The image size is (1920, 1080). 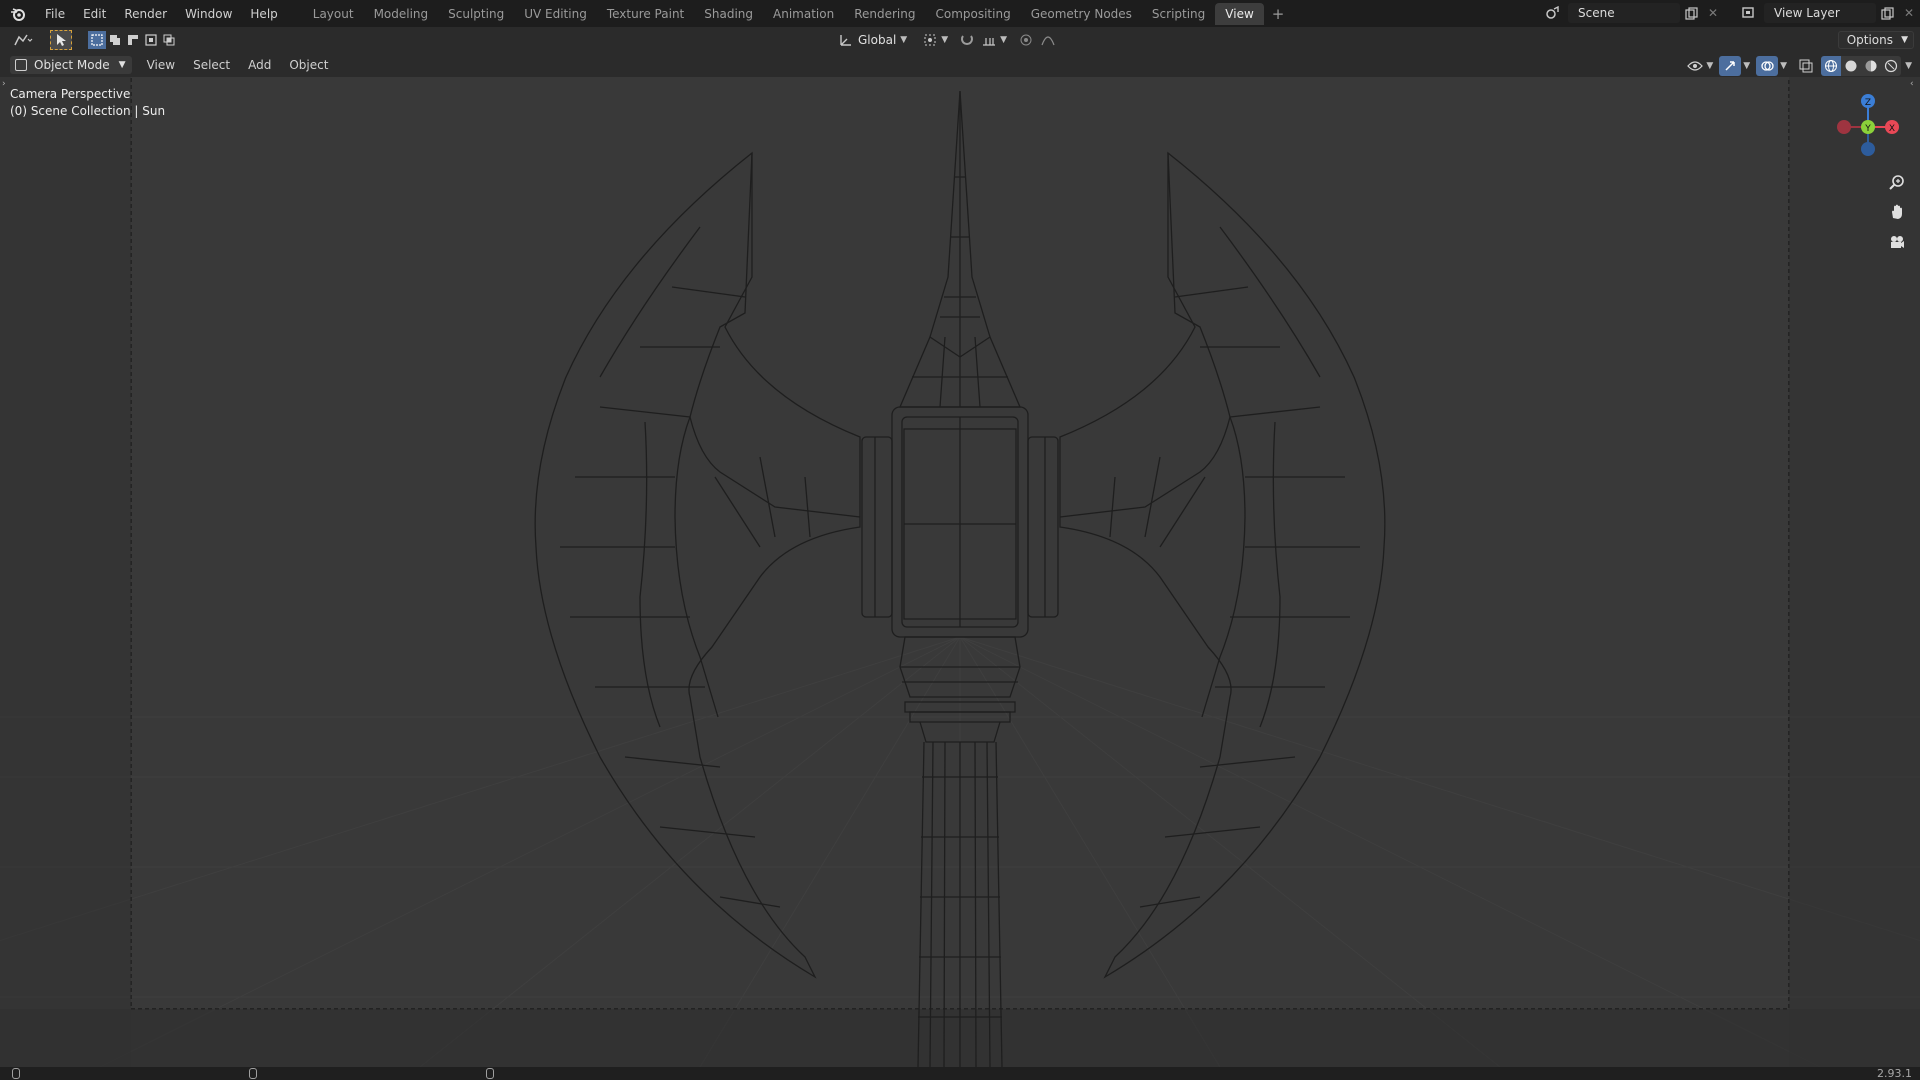 I want to click on tab-modeling: Modeling, so click(x=401, y=14).